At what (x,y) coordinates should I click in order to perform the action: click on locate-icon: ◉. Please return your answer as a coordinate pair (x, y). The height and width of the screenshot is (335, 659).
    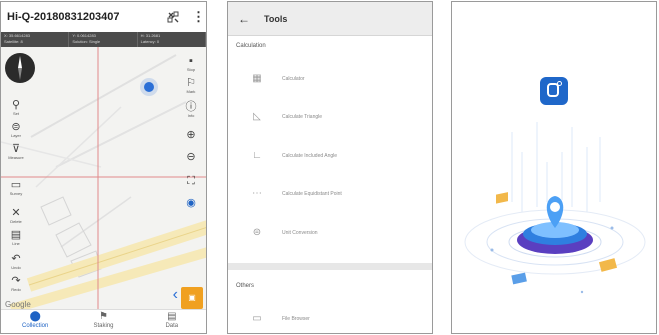
    Looking at the image, I should click on (191, 203).